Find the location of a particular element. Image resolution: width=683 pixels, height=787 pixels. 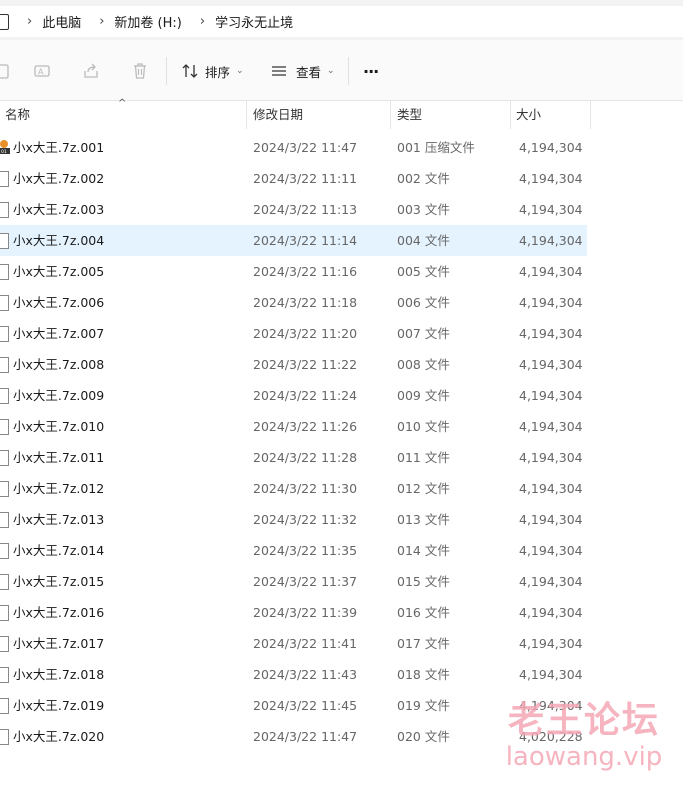

file-name: 小x大王.7z.020 is located at coordinates (59, 736).